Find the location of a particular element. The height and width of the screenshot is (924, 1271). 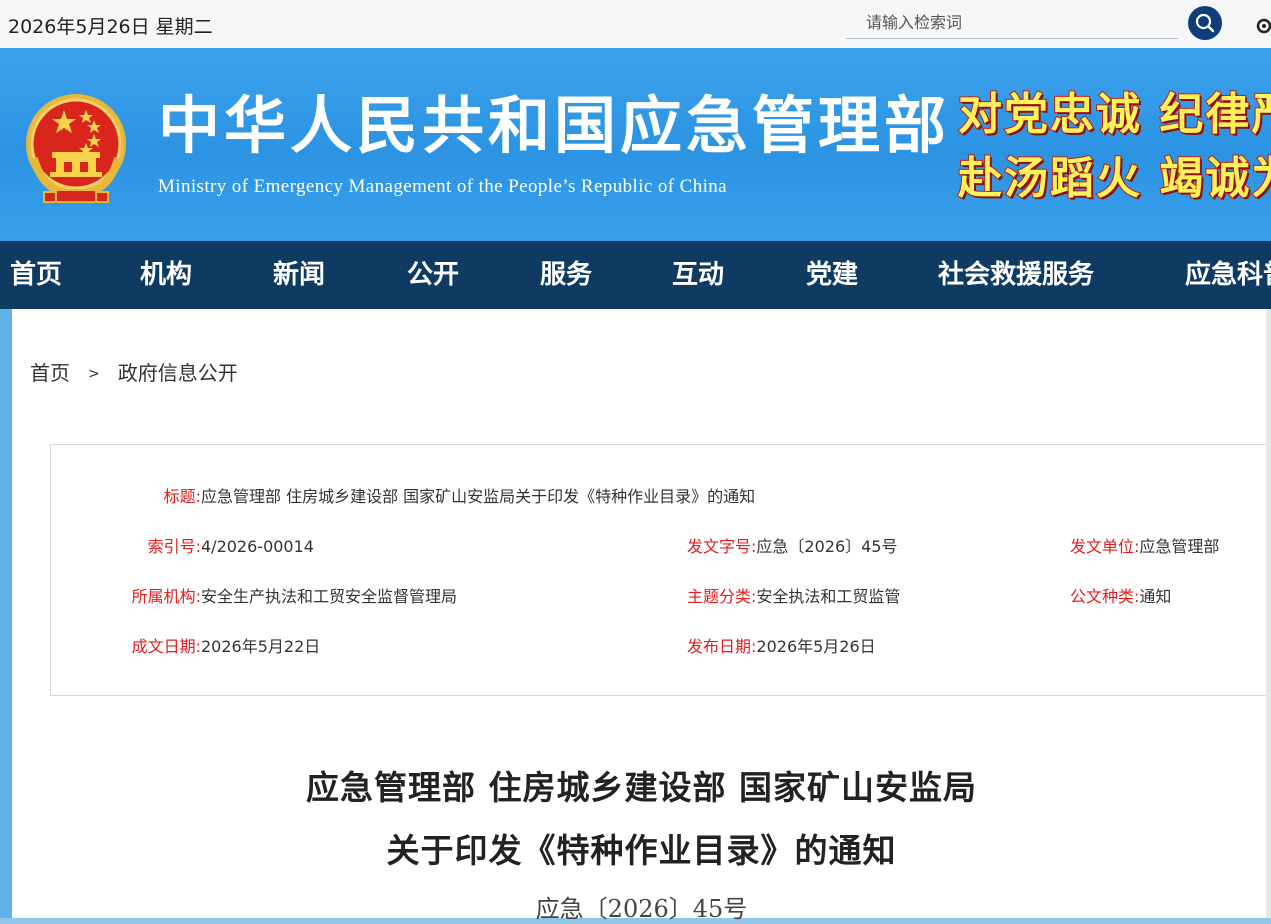

slogan-line-2: 赴汤蹈火 竭诚为民 is located at coordinates (1114, 179).